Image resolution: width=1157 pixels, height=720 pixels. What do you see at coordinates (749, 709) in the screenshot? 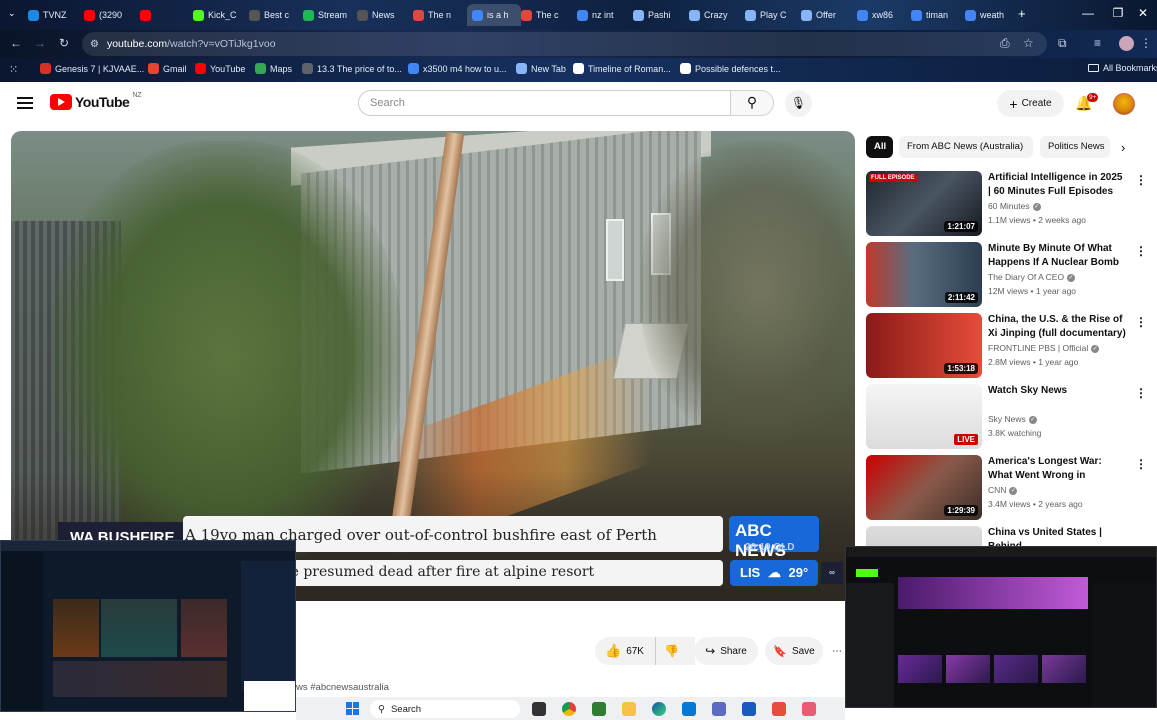
I see `word-icon` at bounding box center [749, 709].